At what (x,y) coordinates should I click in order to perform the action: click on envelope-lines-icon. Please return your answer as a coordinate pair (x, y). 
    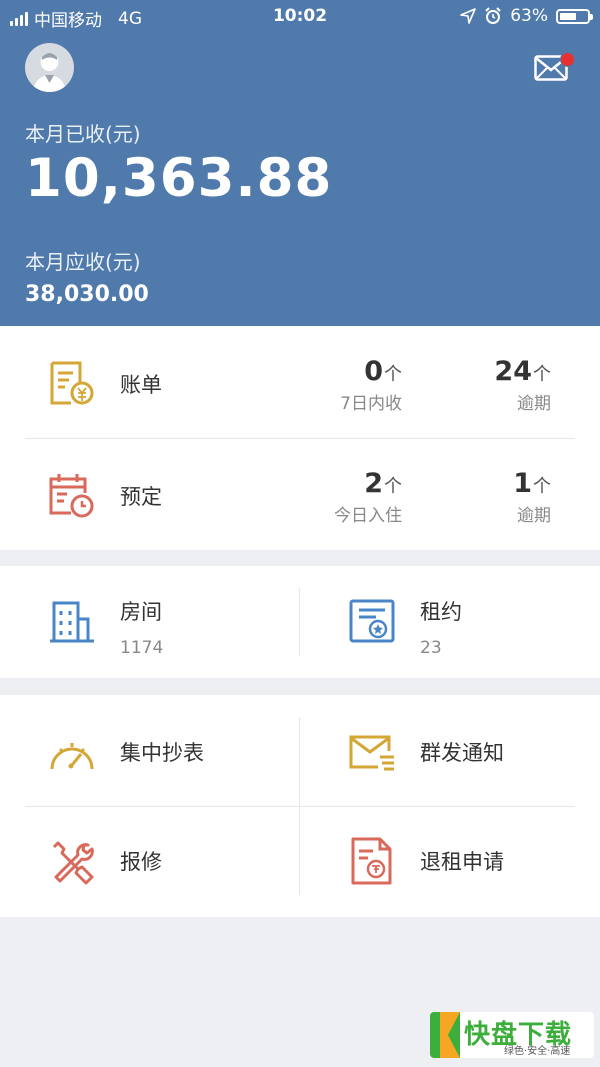
    Looking at the image, I should click on (371, 753).